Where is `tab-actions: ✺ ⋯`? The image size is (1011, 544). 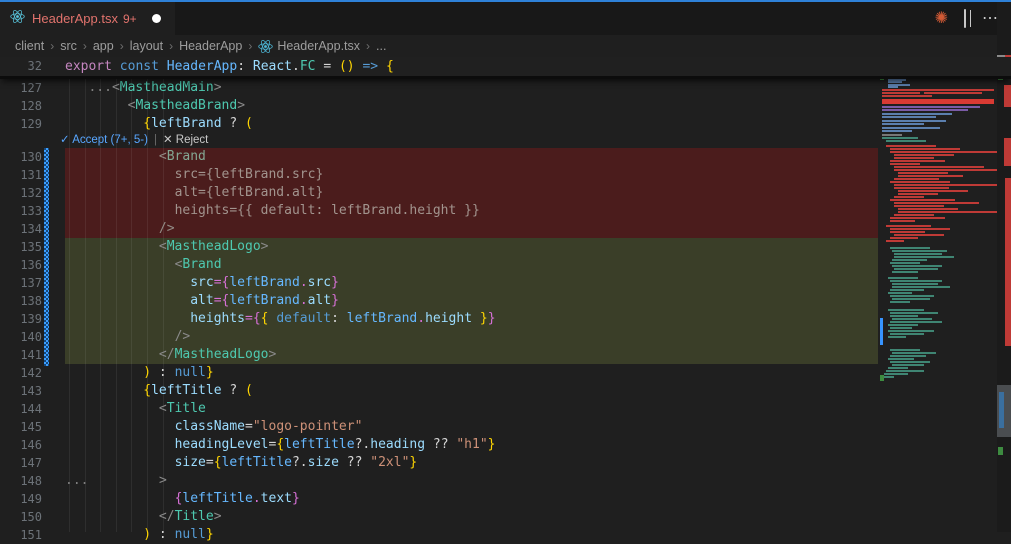 tab-actions: ✺ ⋯ is located at coordinates (967, 18).